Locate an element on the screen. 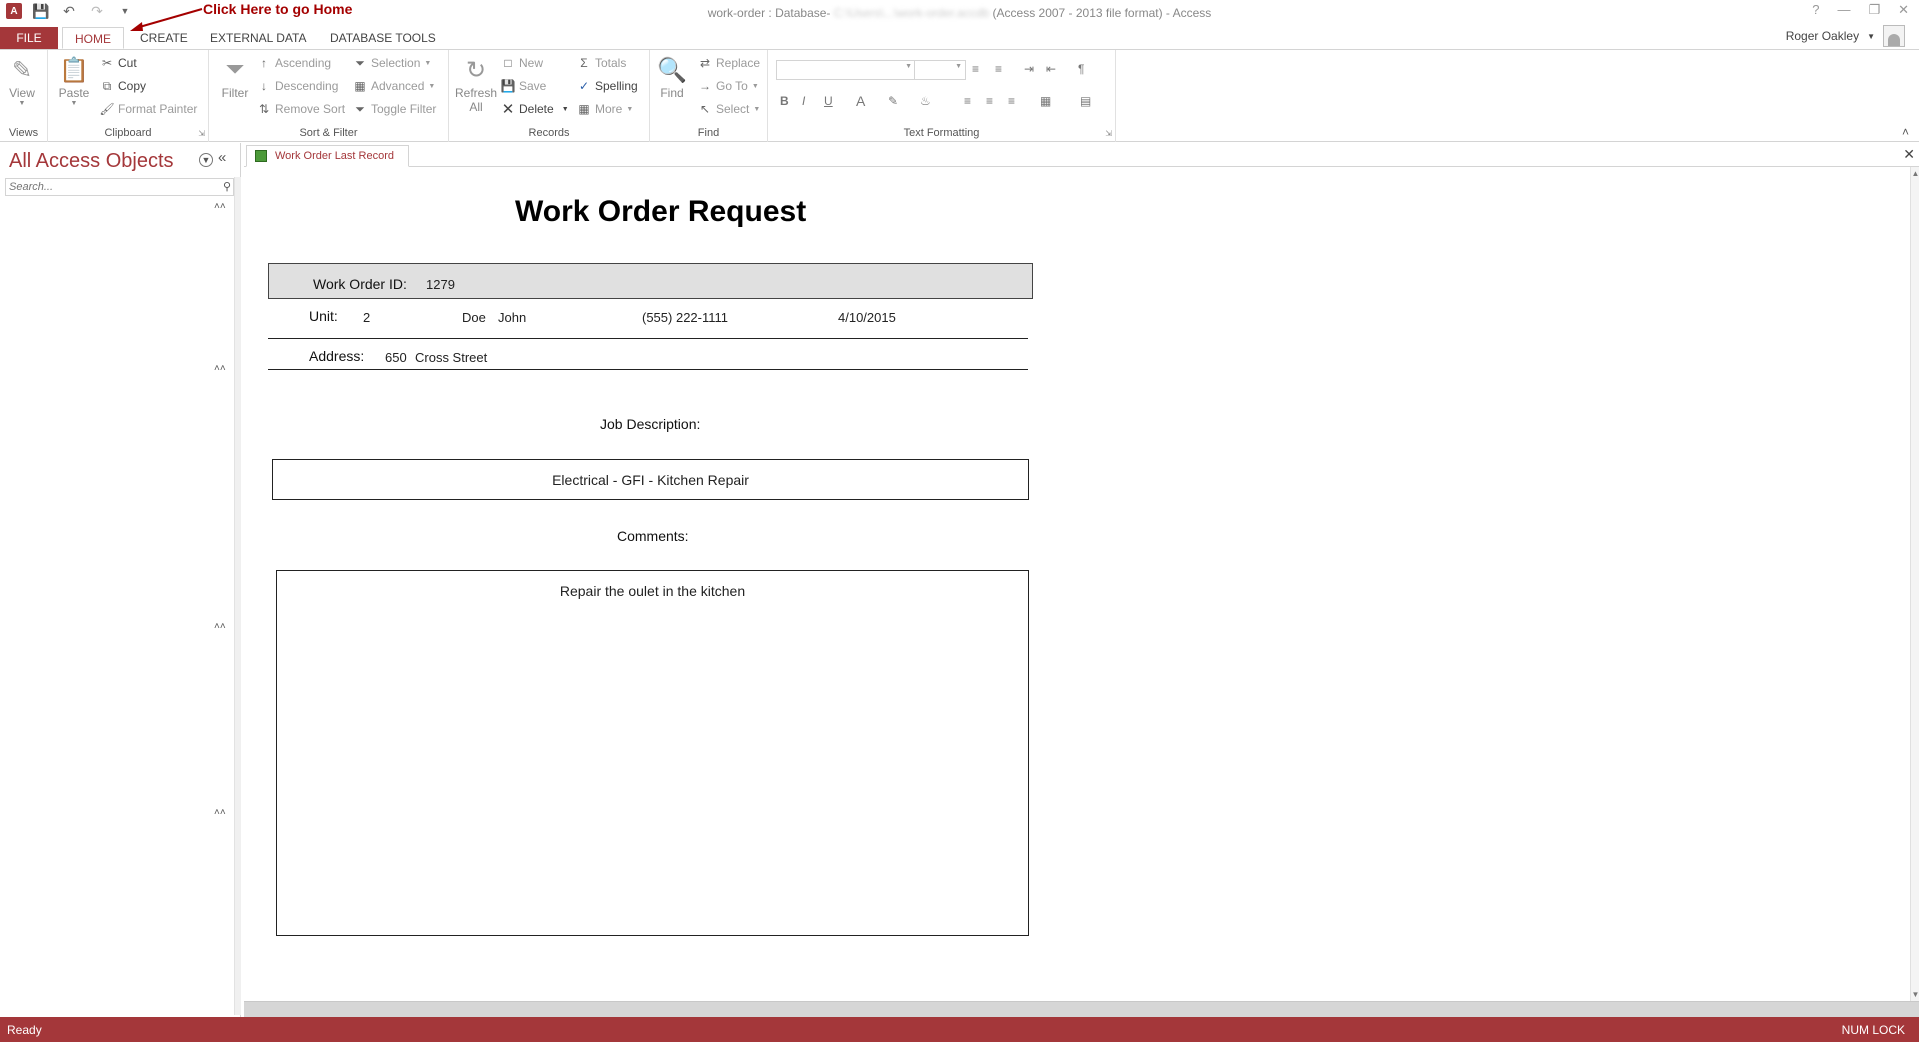 The height and width of the screenshot is (1042, 1919). gridlines-icon: ▤ is located at coordinates (1085, 101).